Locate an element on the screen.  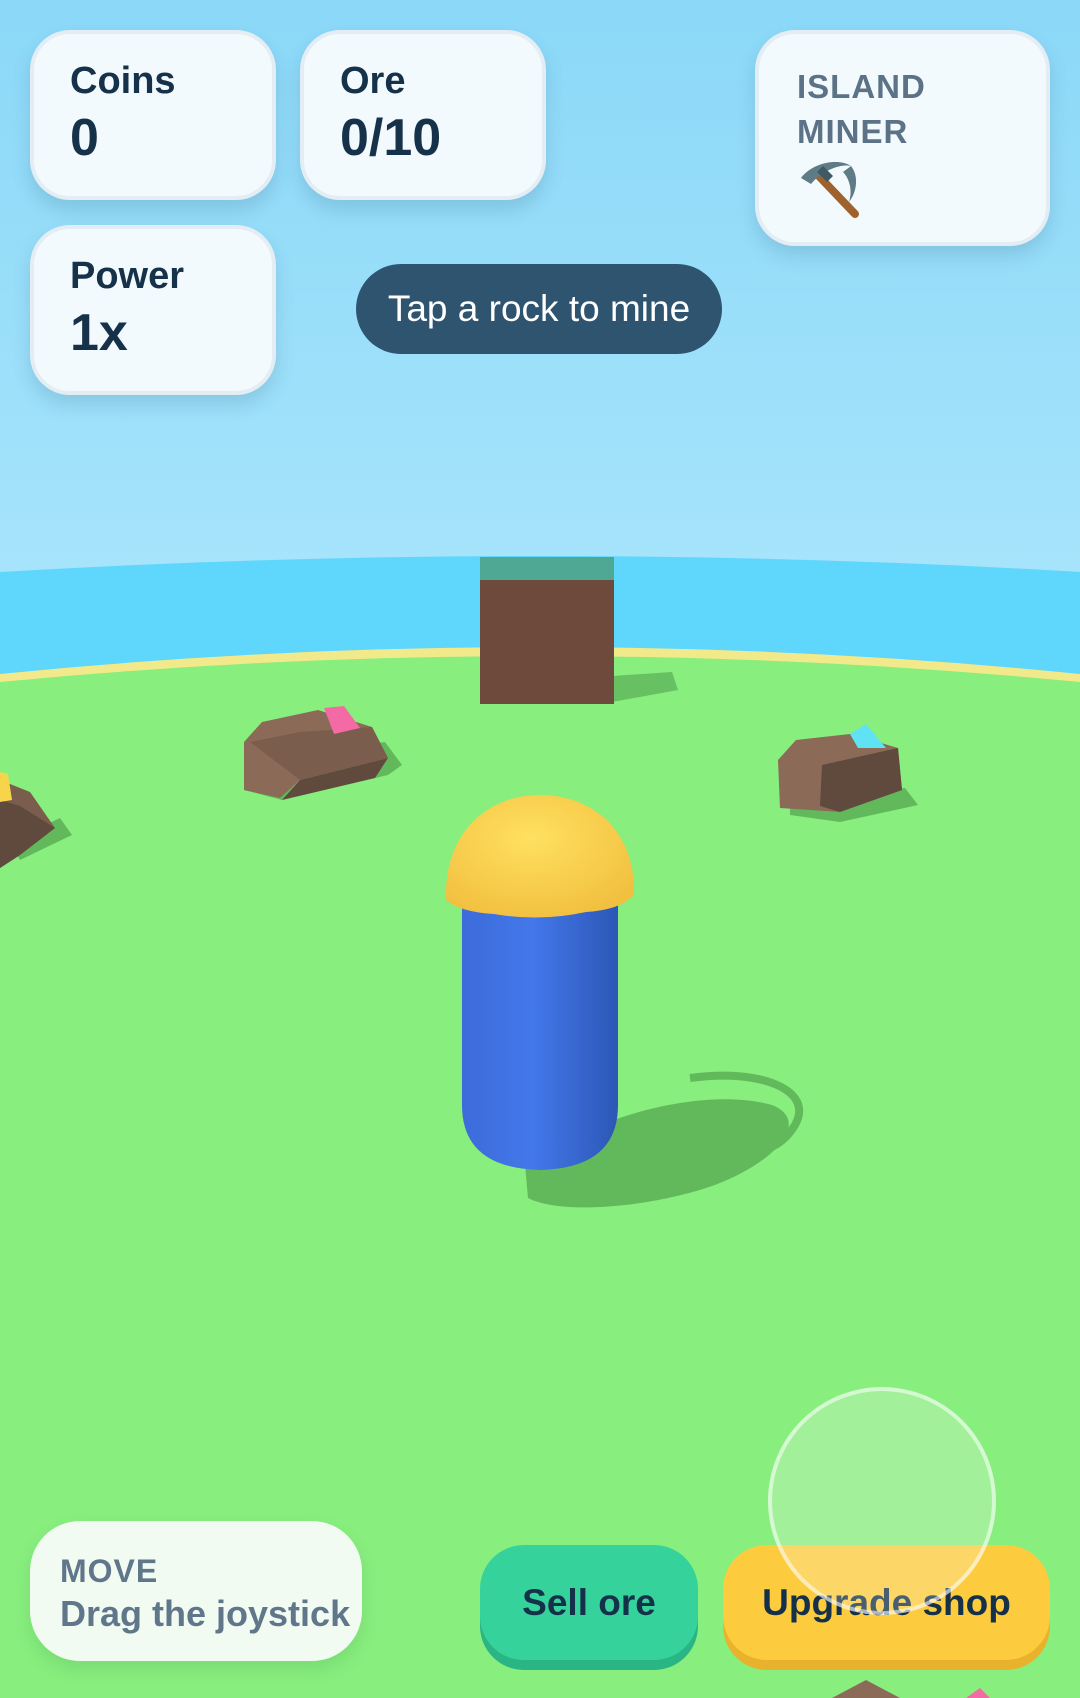
player-character is located at coordinates (540, 982).